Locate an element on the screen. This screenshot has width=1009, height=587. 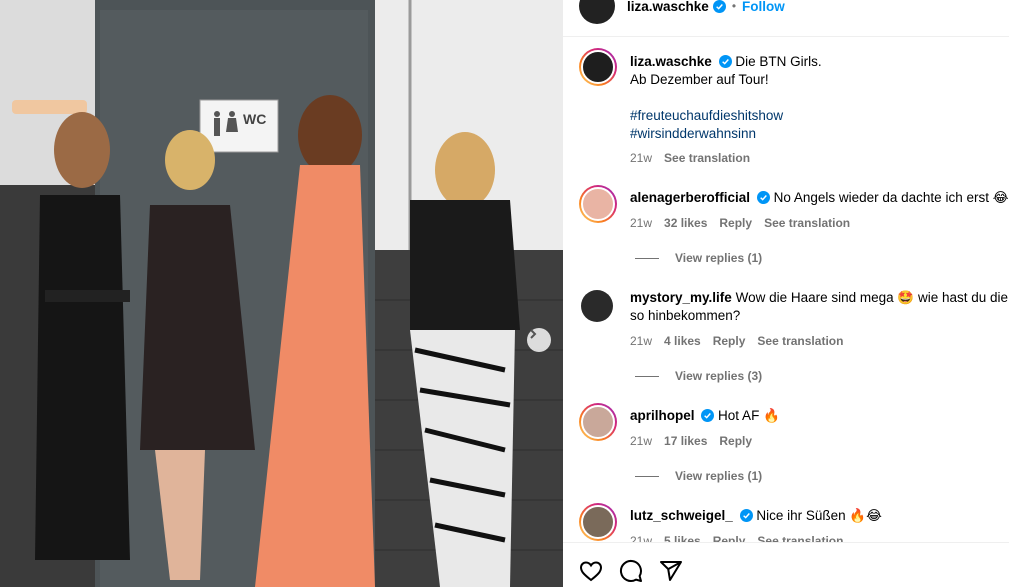
like-button is located at coordinates (591, 573).